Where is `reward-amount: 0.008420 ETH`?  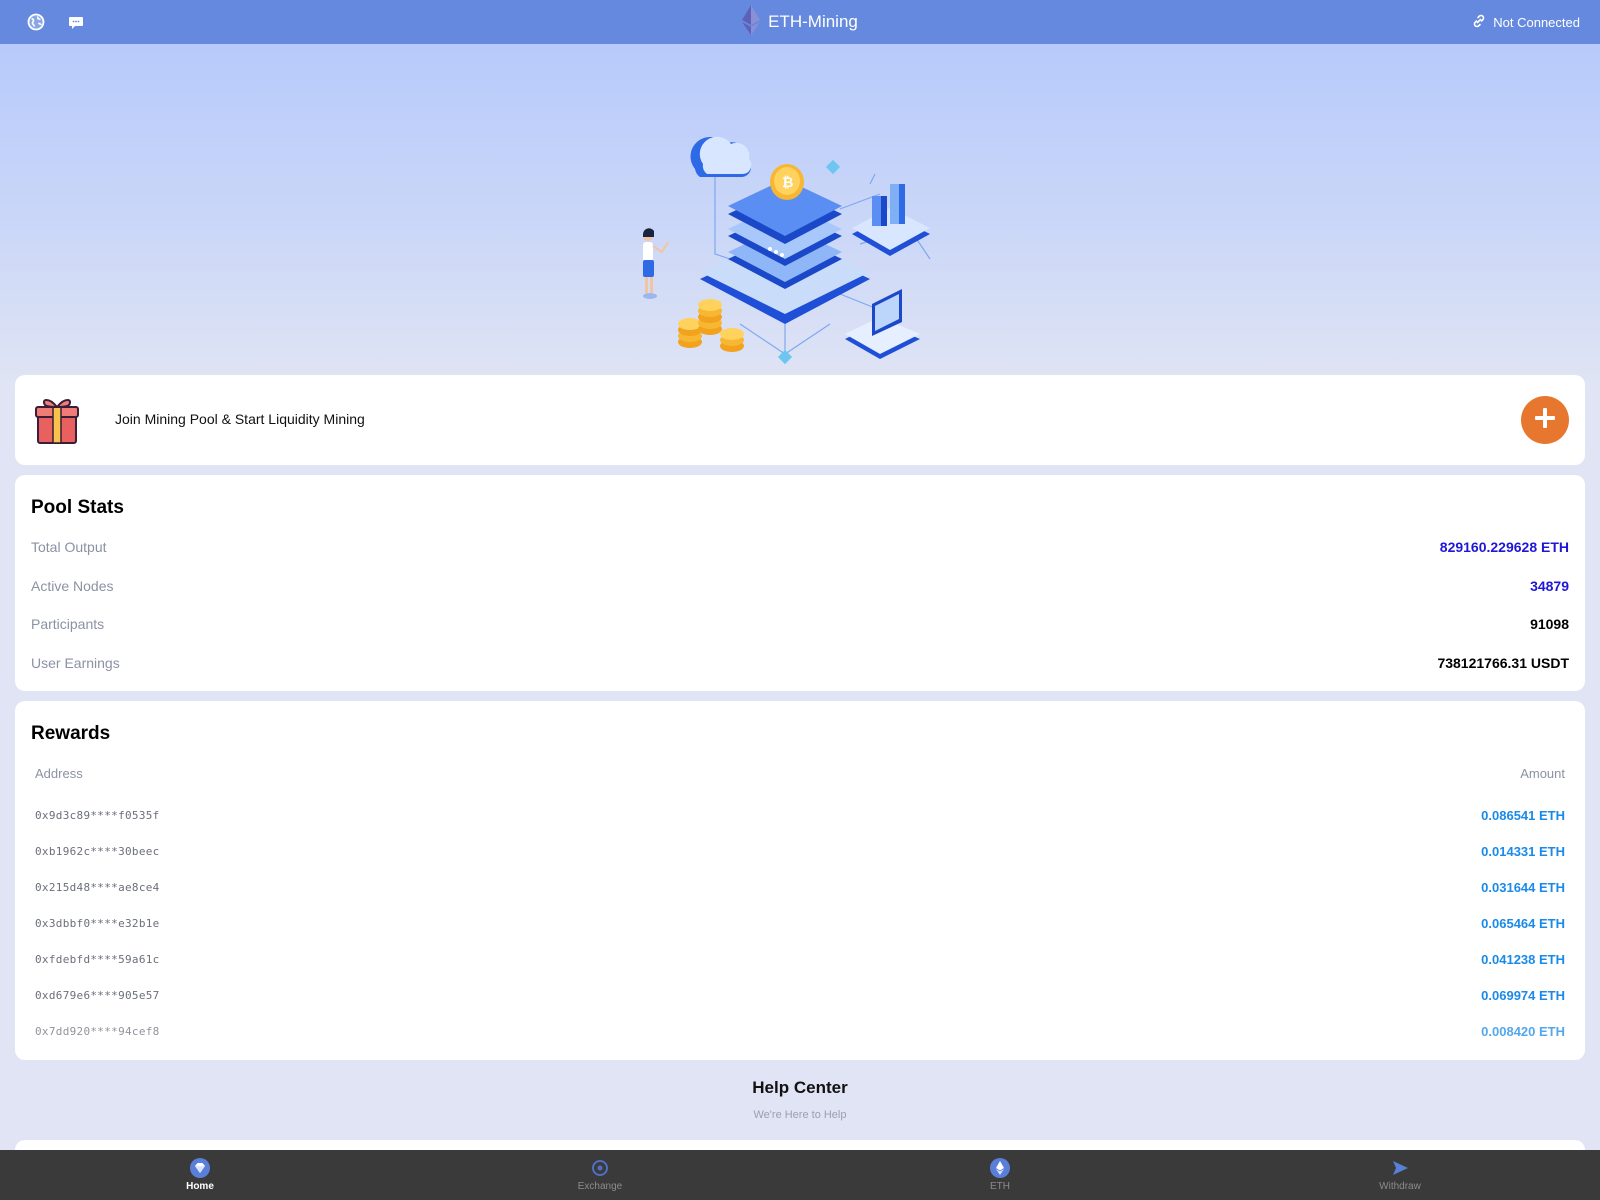
reward-amount: 0.008420 ETH is located at coordinates (1523, 1031).